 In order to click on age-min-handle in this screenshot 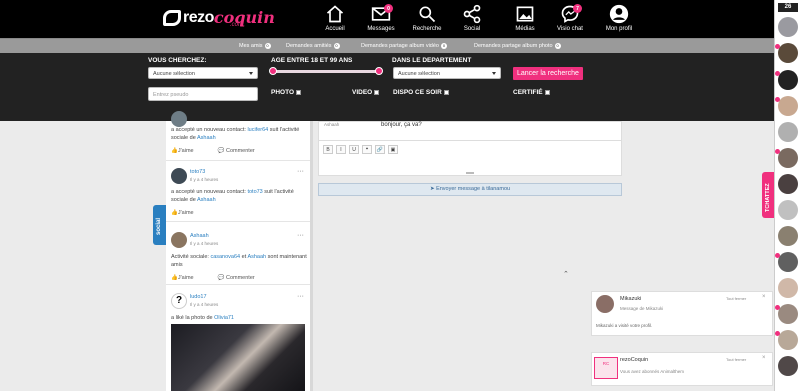, I will do `click(273, 71)`.